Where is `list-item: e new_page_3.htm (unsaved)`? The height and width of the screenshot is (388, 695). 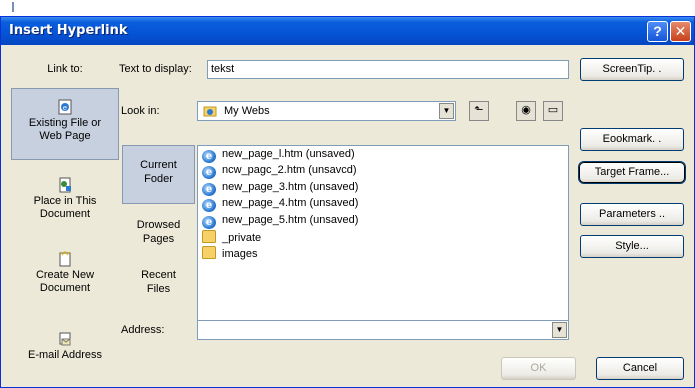
list-item: e new_page_3.htm (unsaved) is located at coordinates (280, 188).